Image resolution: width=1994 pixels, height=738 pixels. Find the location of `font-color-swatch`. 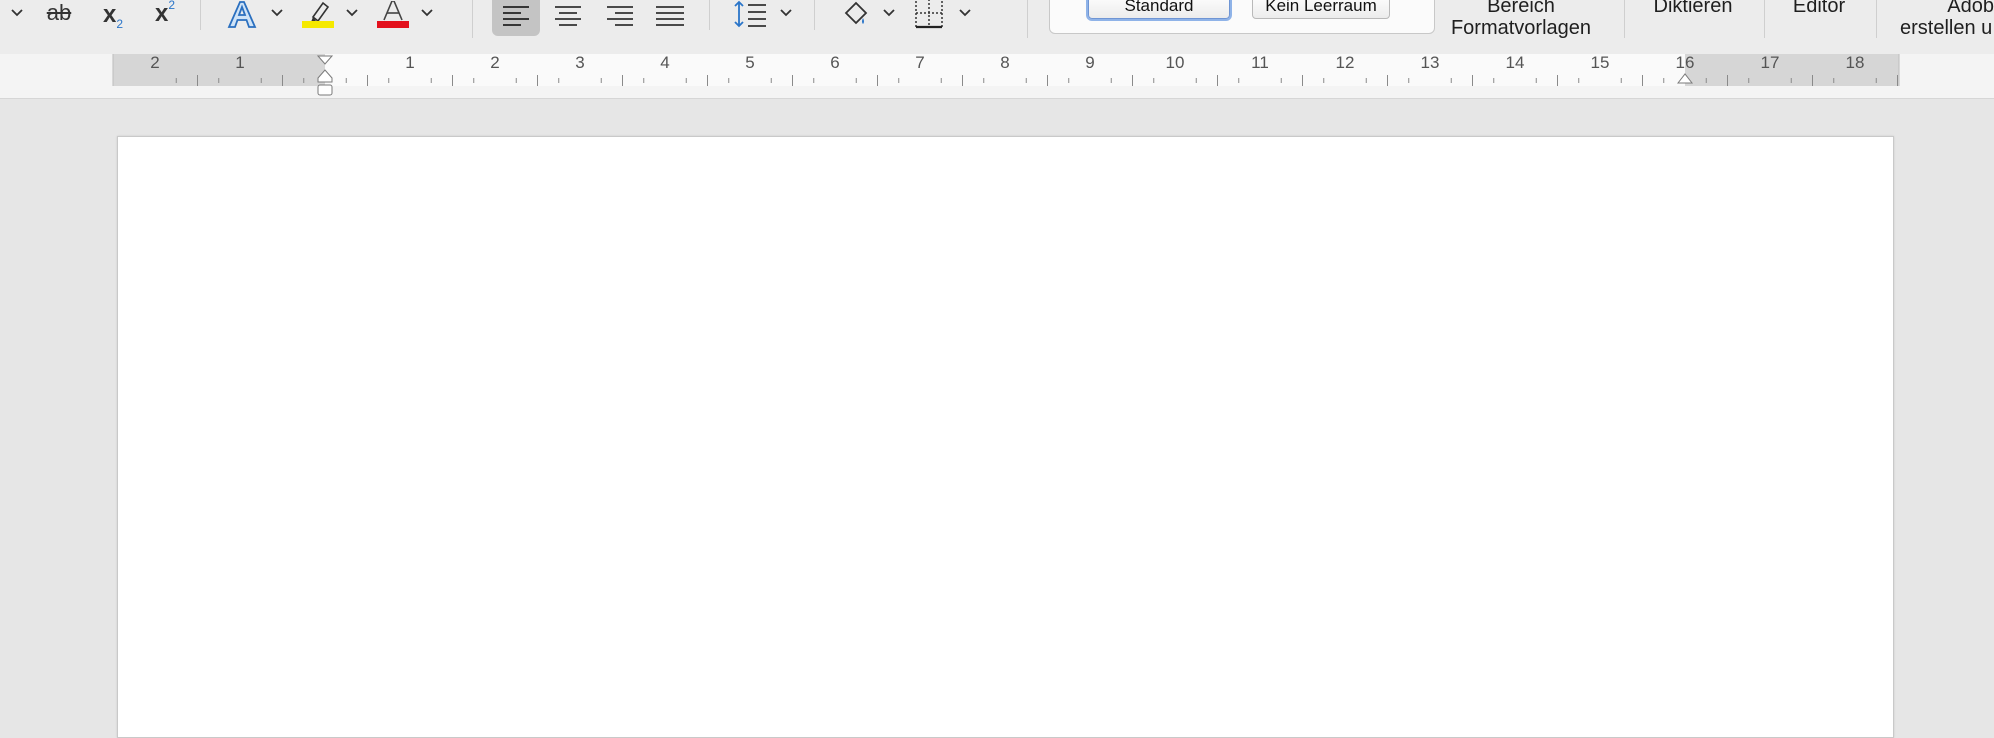

font-color-swatch is located at coordinates (393, 24).